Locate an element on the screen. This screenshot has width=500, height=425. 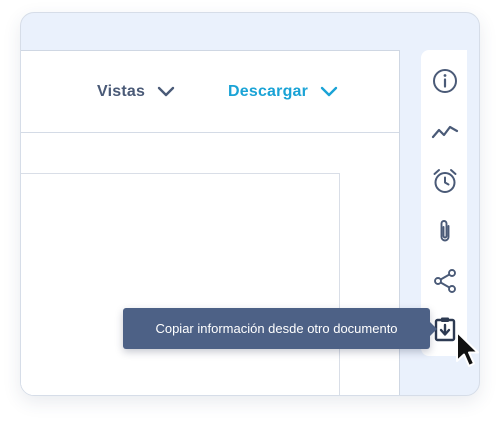
share-button is located at coordinates (445, 281).